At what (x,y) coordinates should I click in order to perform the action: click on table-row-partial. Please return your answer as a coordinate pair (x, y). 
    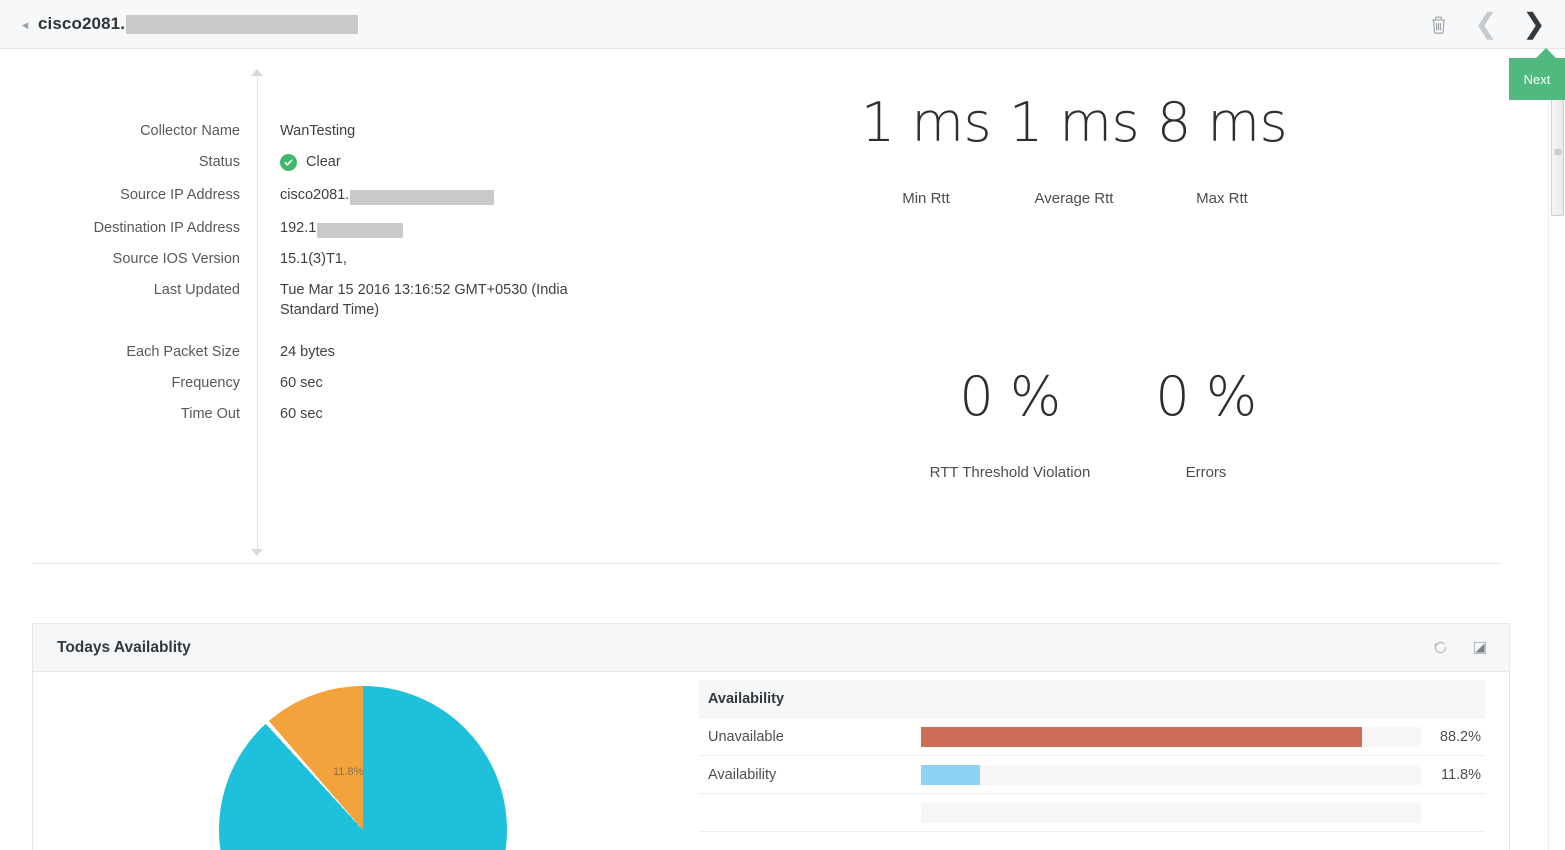
    Looking at the image, I should click on (1092, 813).